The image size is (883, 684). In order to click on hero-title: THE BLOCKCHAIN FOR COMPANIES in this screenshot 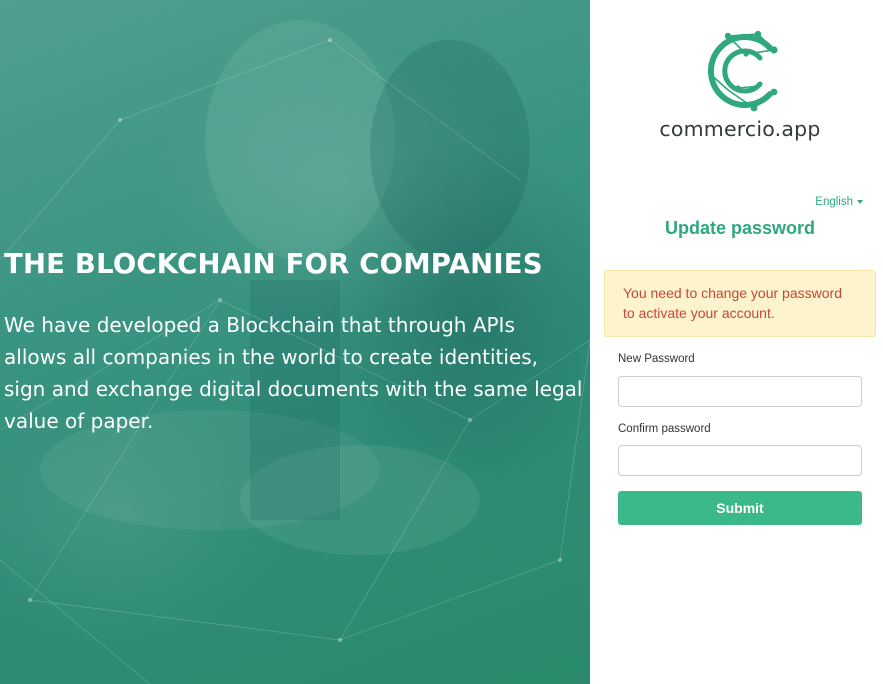, I will do `click(273, 264)`.